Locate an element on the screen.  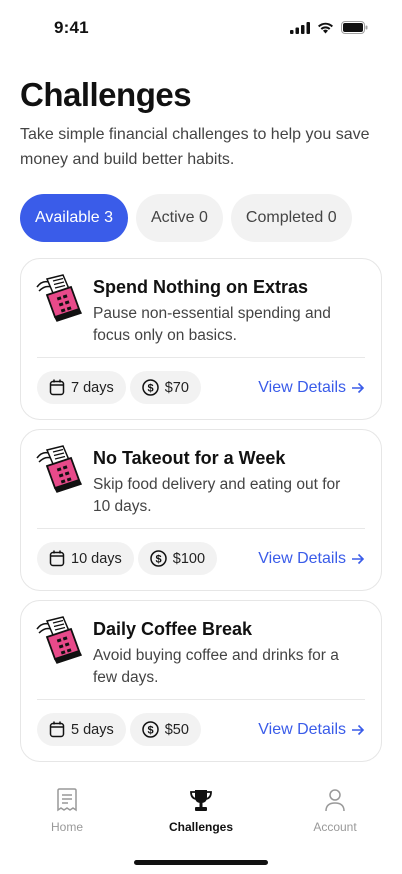
duration-text: 7 days is located at coordinates (92, 387).